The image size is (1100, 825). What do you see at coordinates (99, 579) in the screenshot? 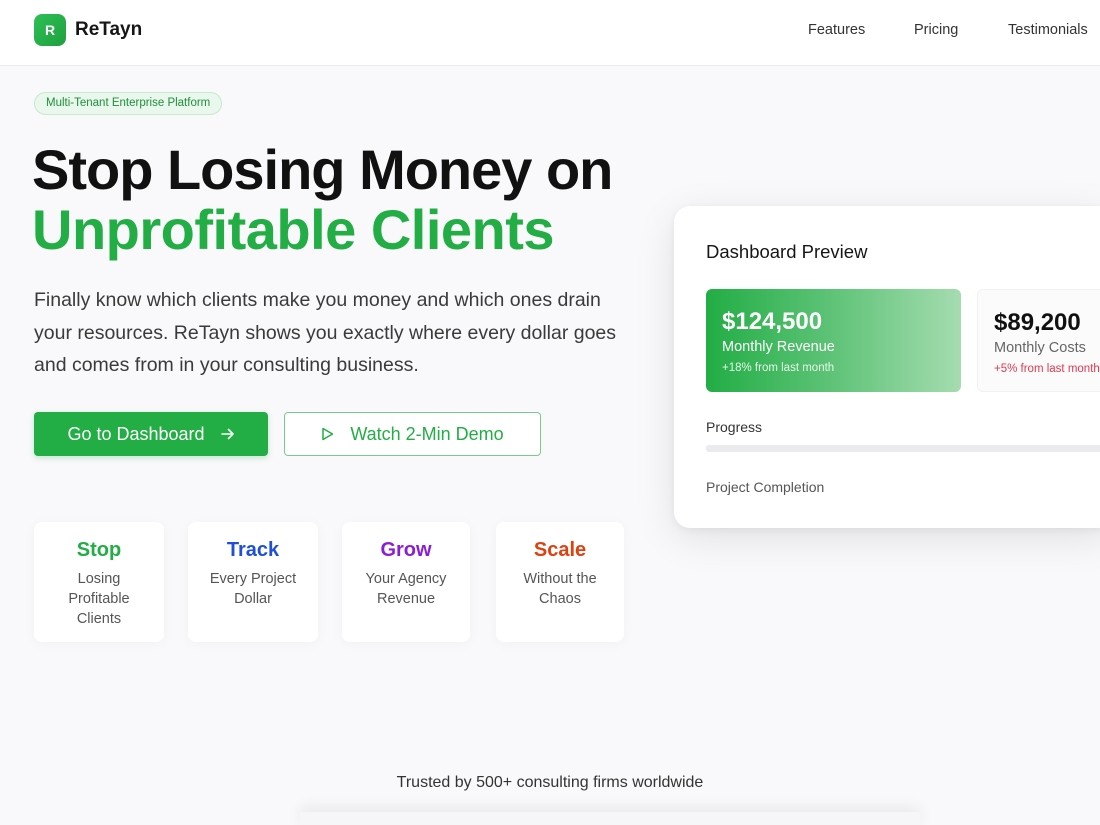
I see `feature-desc-line: Losing` at bounding box center [99, 579].